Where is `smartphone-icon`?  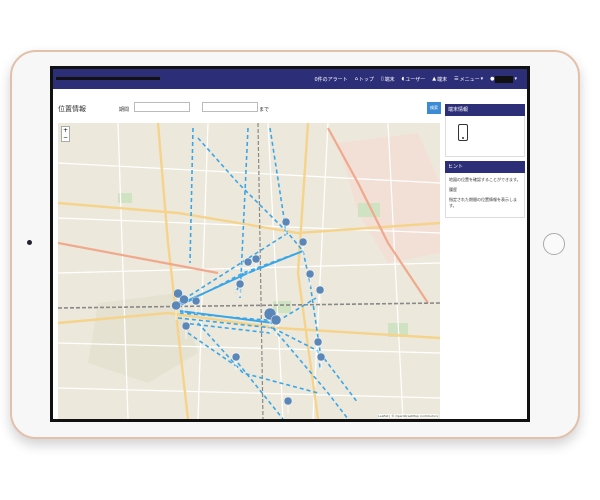 smartphone-icon is located at coordinates (463, 132).